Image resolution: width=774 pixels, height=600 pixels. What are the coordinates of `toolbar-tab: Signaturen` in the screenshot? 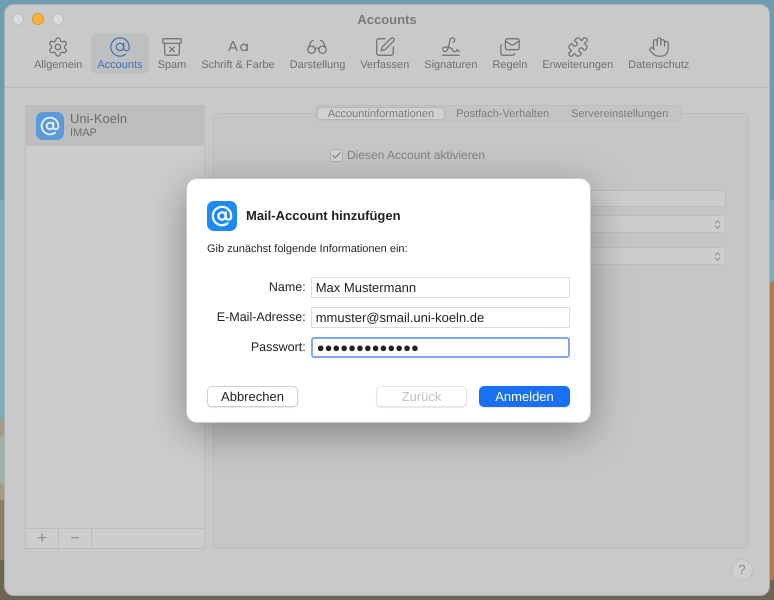 It's located at (451, 53).